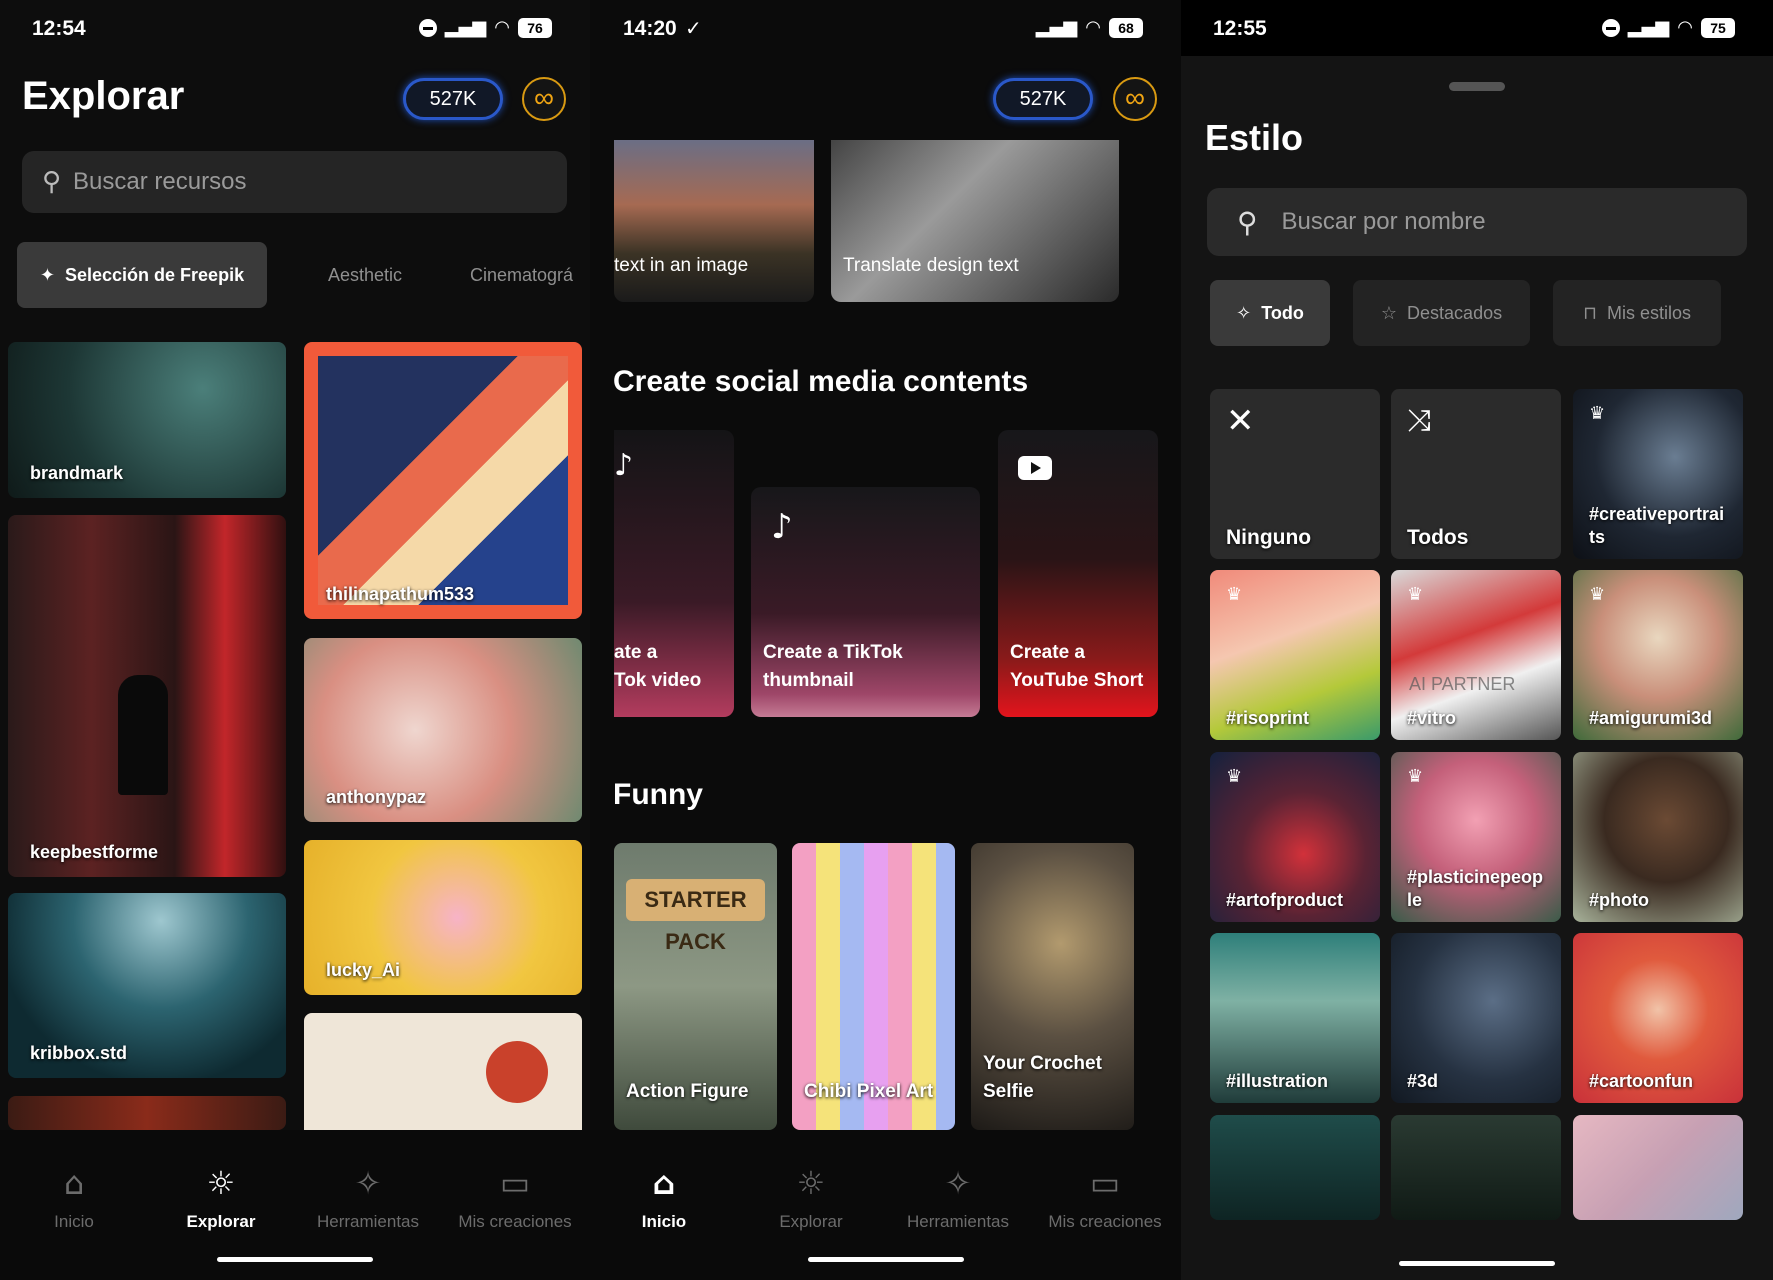 This screenshot has height=1280, width=1773. I want to click on tool-card-text-in-image: text in an image, so click(714, 221).